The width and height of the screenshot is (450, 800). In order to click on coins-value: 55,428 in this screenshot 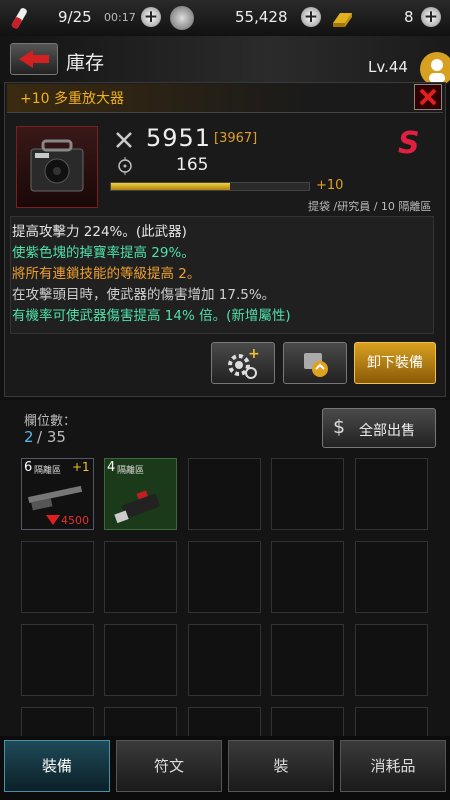, I will do `click(261, 17)`.